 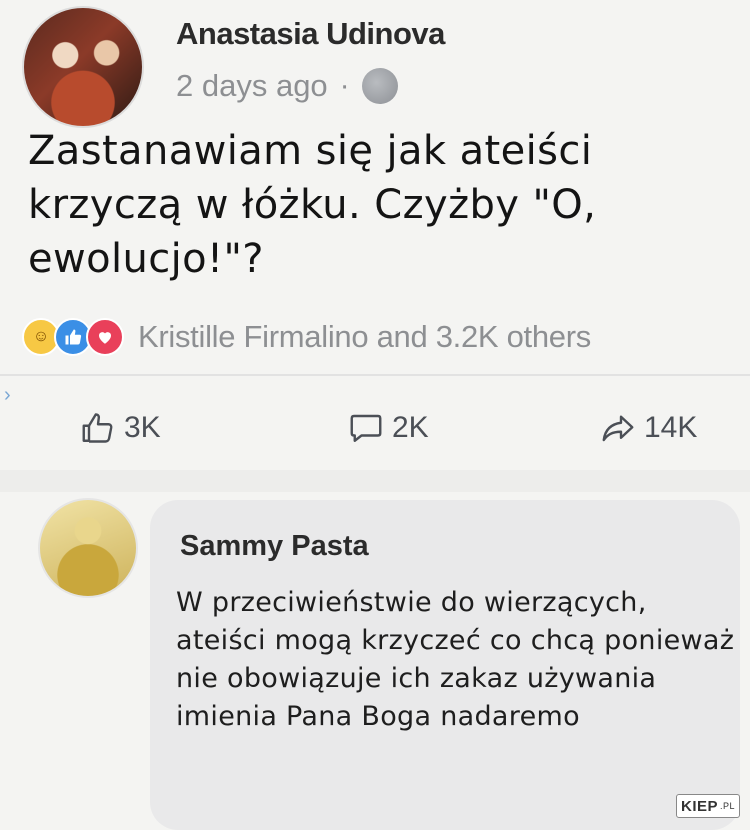 I want to click on post-actions: 3K 2K 14K, so click(x=375, y=430).